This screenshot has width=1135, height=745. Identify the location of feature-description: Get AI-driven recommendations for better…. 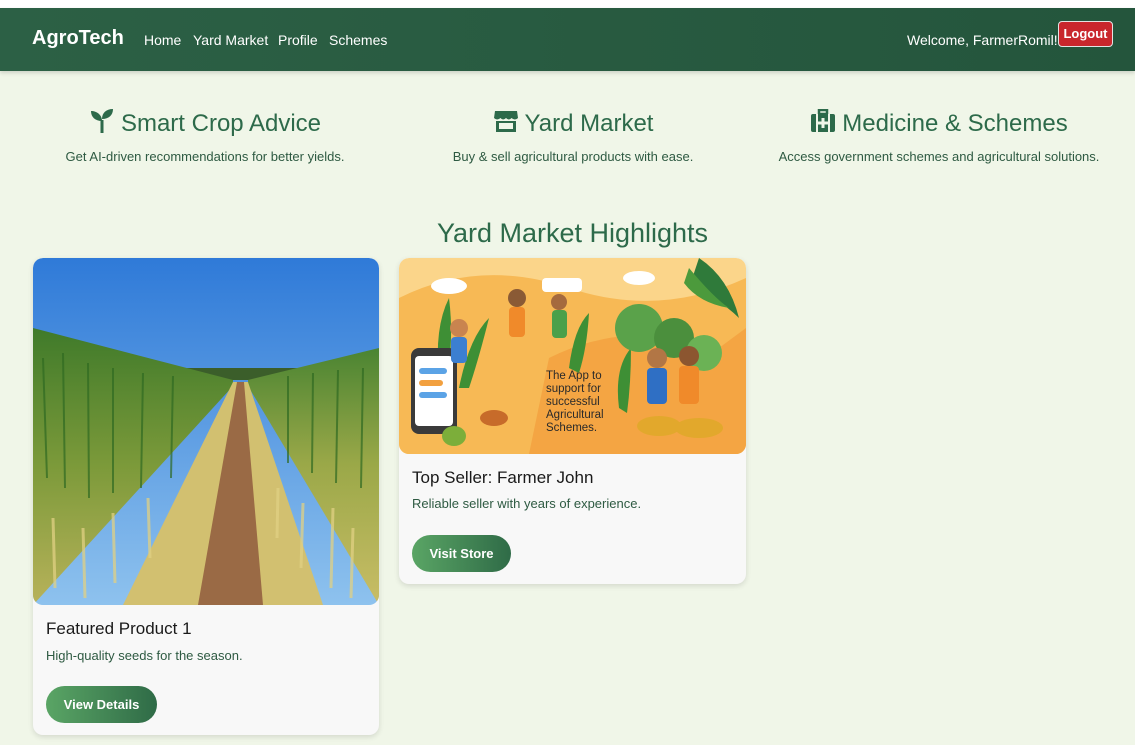
(205, 156).